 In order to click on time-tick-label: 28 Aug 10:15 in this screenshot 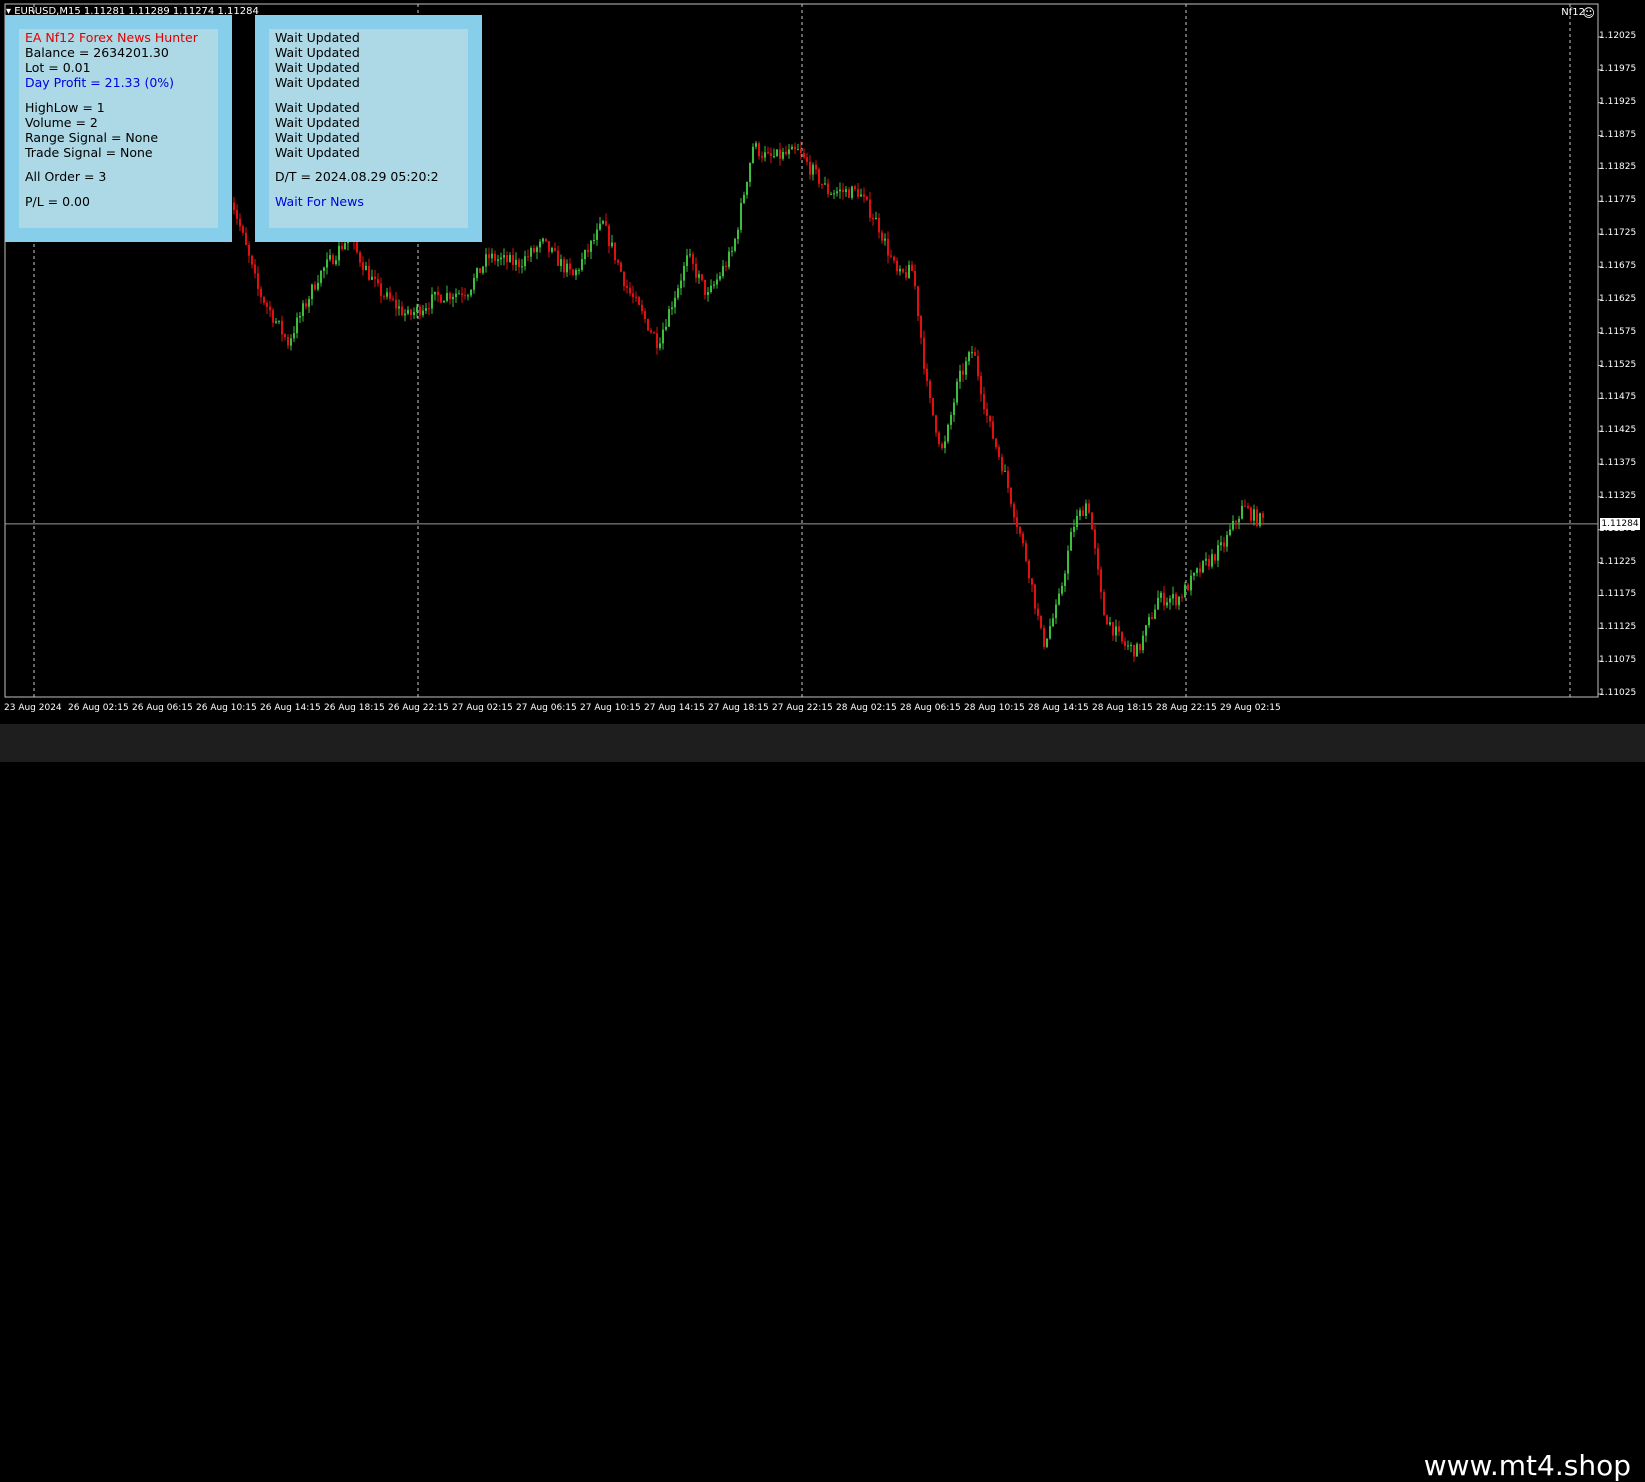, I will do `click(994, 708)`.